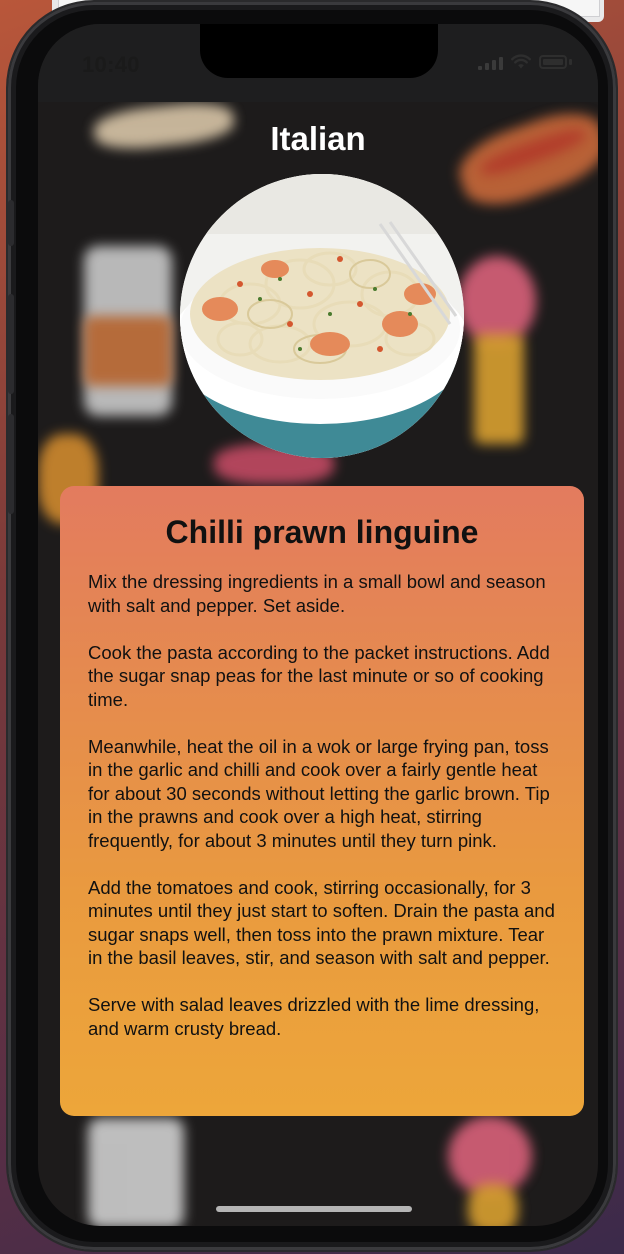 Image resolution: width=624 pixels, height=1254 pixels. Describe the element at coordinates (11, 464) in the screenshot. I see `volume-down-button` at that location.